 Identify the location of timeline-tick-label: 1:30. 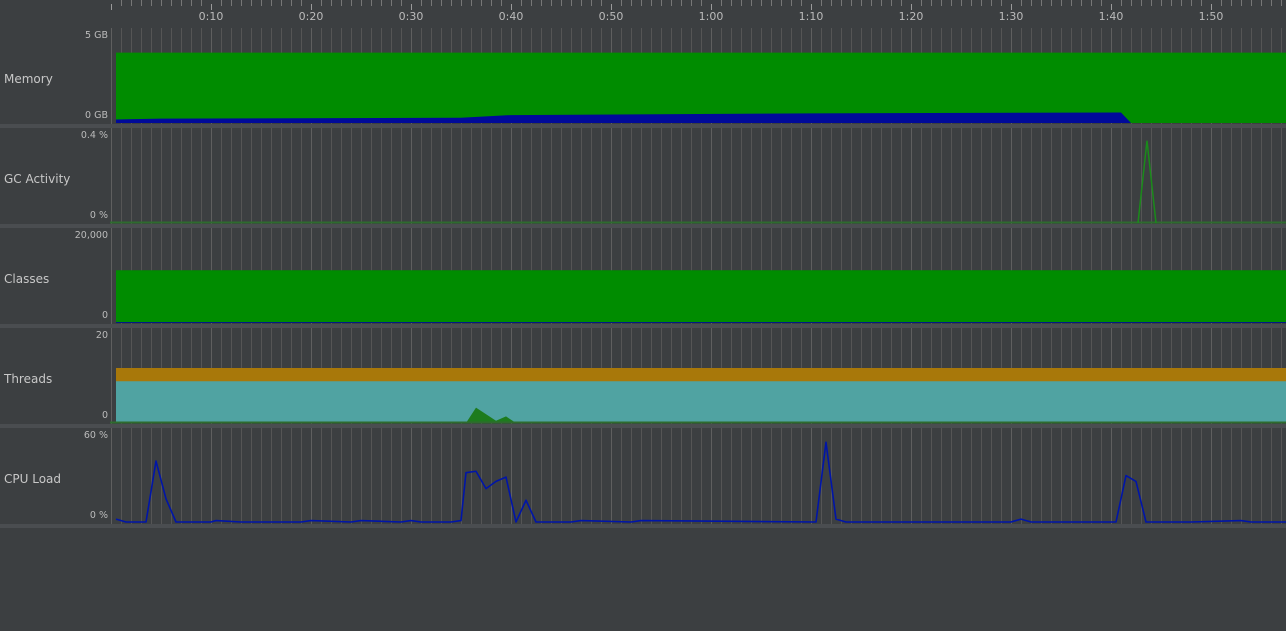
(1011, 16).